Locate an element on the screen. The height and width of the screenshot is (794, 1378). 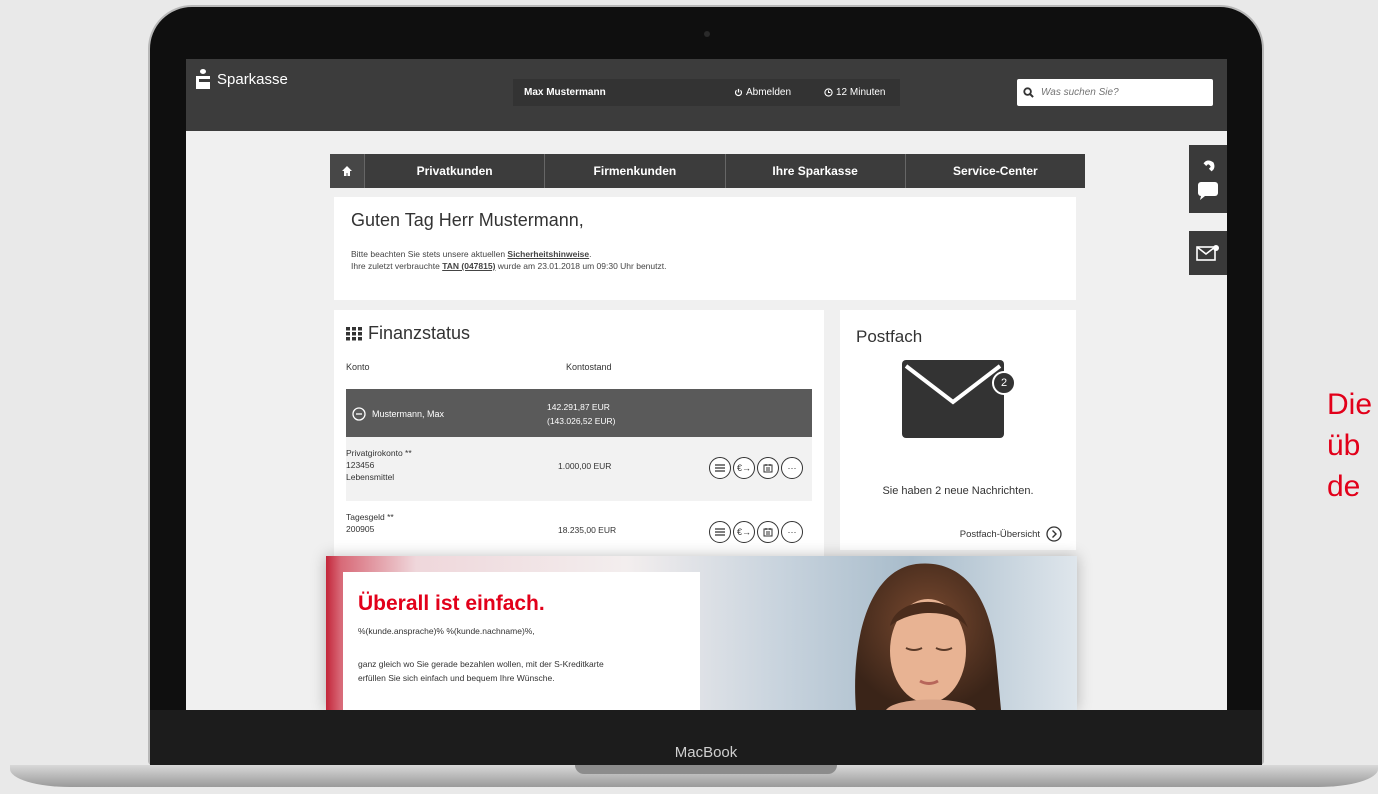
brand-name: Sparkasse is located at coordinates (252, 79).